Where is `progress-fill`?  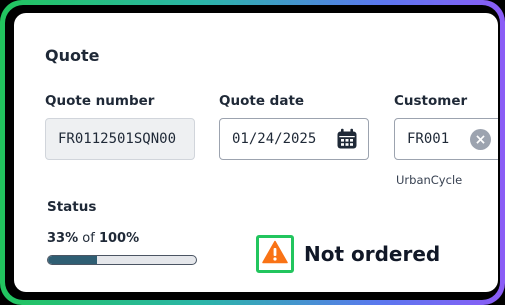 progress-fill is located at coordinates (72, 260).